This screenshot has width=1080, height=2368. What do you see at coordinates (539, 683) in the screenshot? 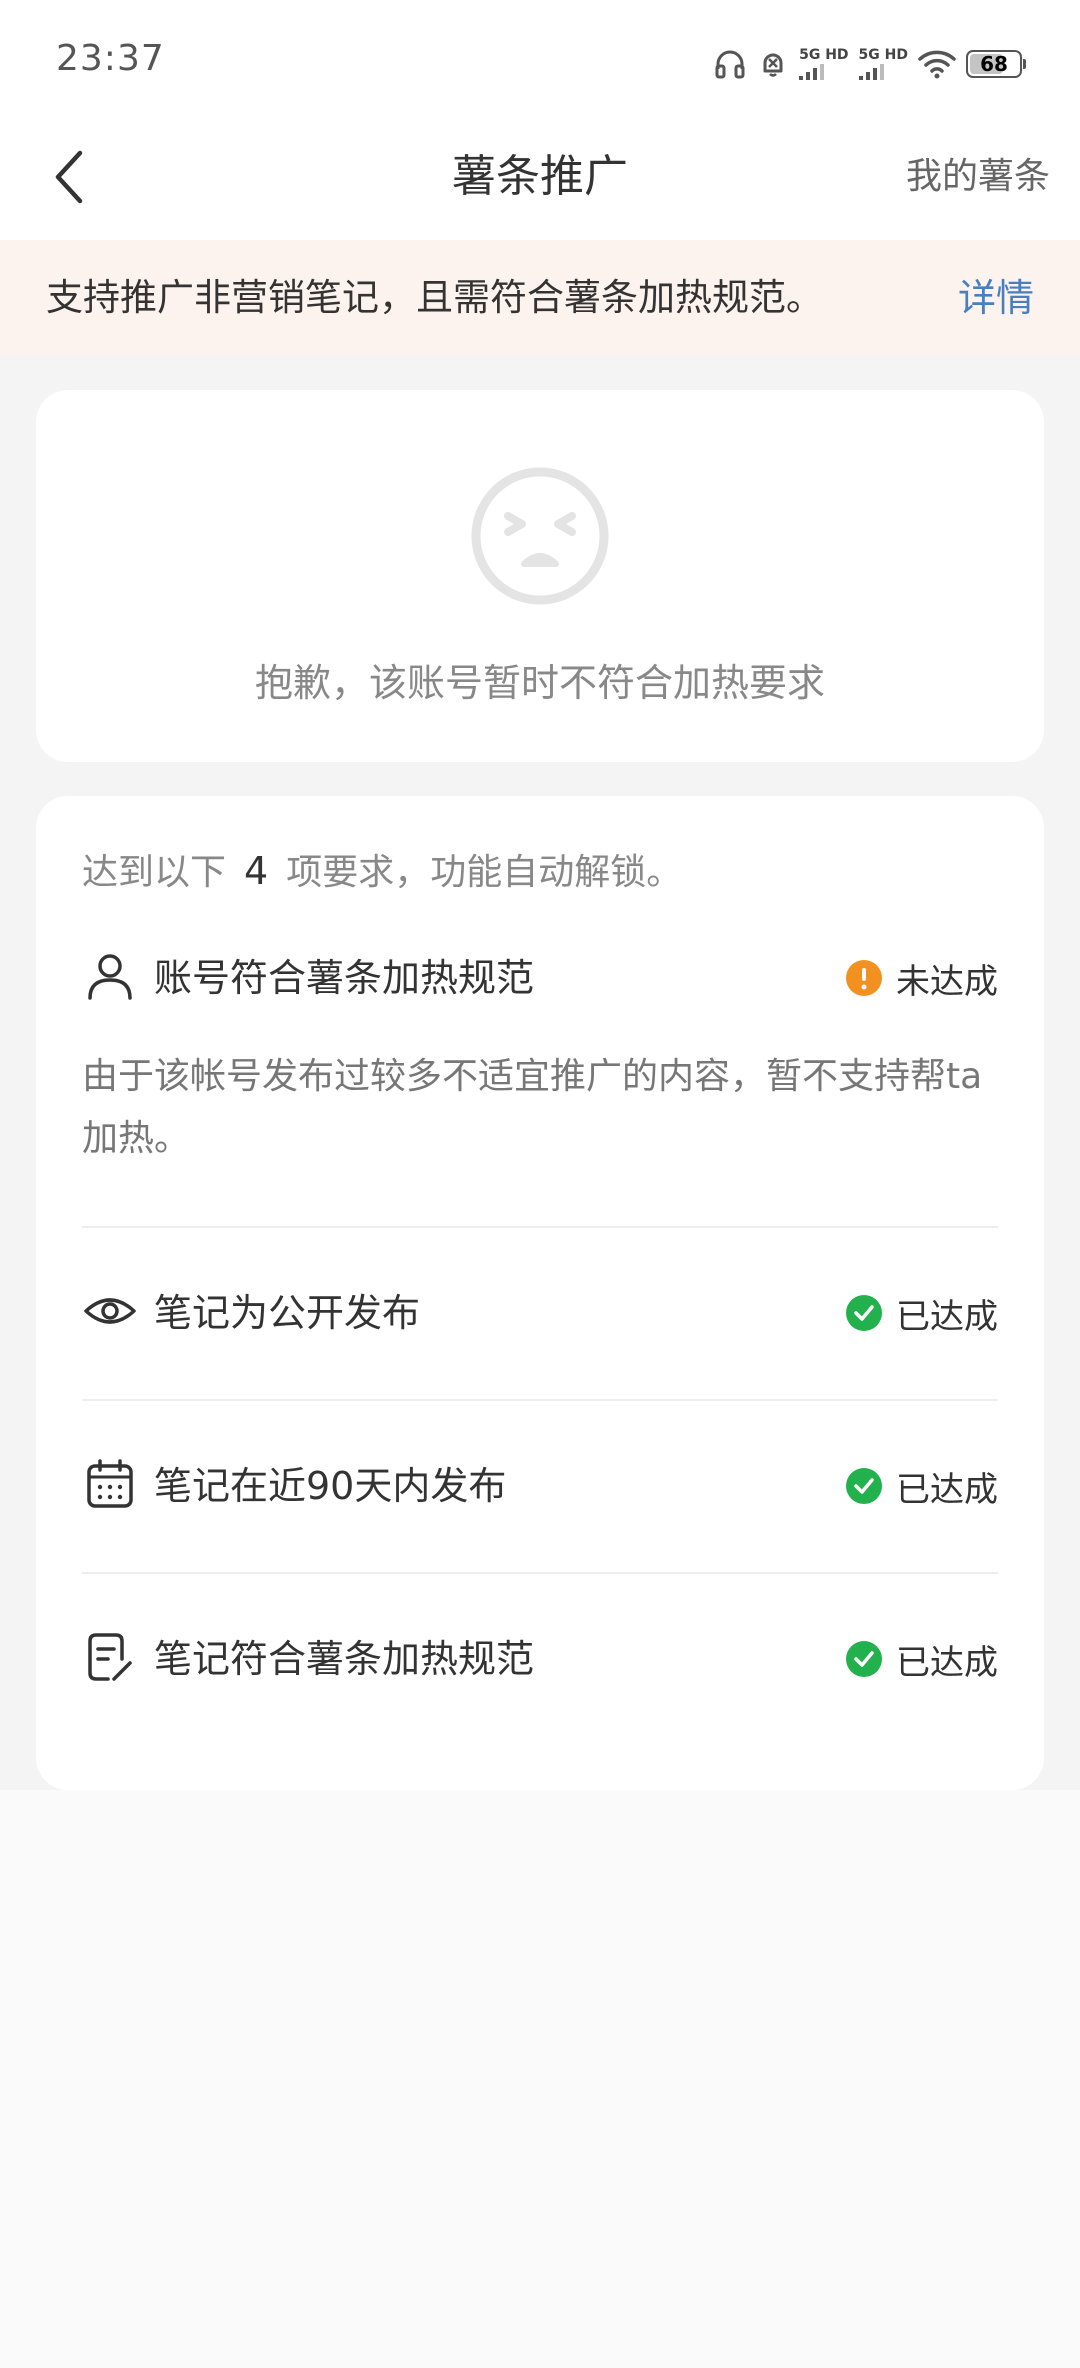
I see `ineligible-message: 抱歉，该账号暂时不符合加热要求` at bounding box center [539, 683].